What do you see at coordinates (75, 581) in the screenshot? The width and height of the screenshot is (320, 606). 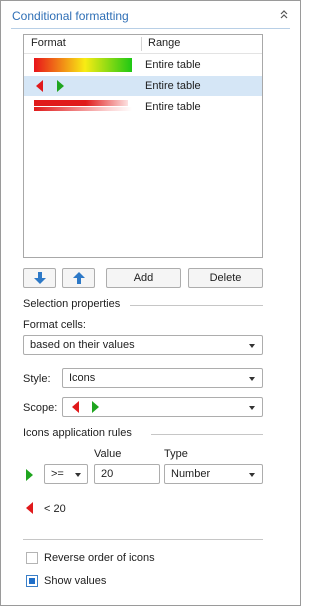 I see `show-values-label: Show values` at bounding box center [75, 581].